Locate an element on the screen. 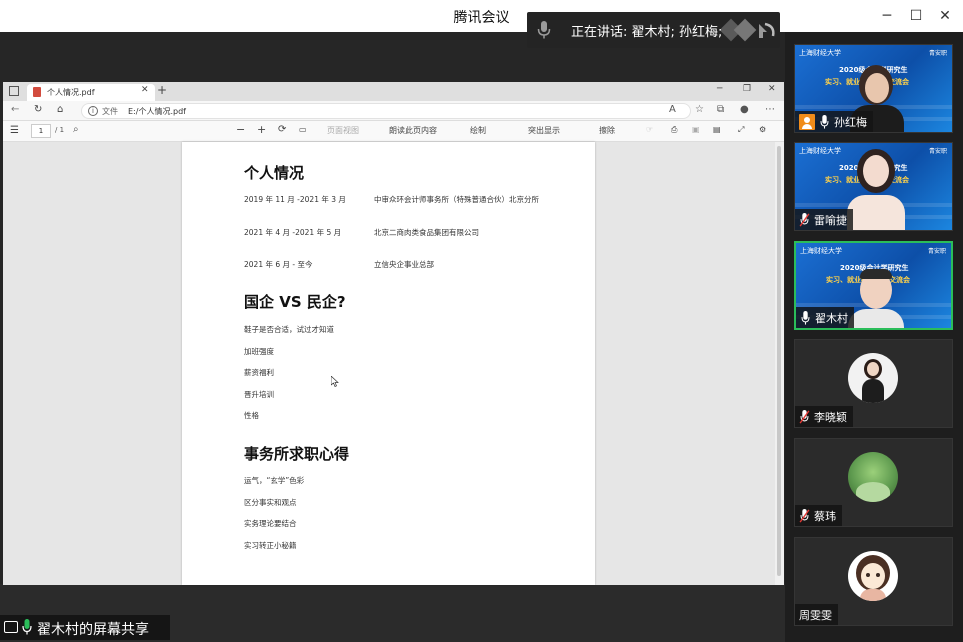 This screenshot has width=963, height=642. window-menu-icon is located at coordinates (14, 91).